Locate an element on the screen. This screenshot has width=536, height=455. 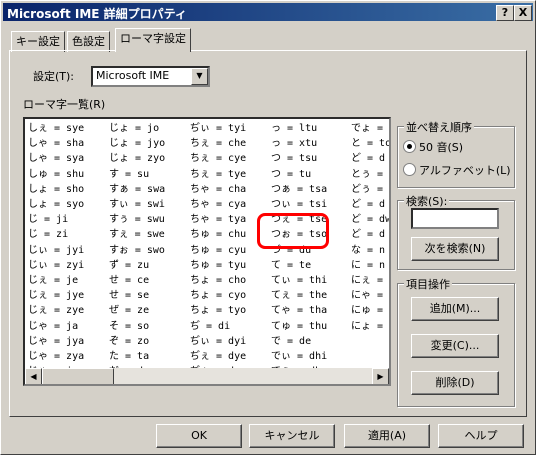
romaji-entry: すぅ = swu is located at coordinates (137, 219).